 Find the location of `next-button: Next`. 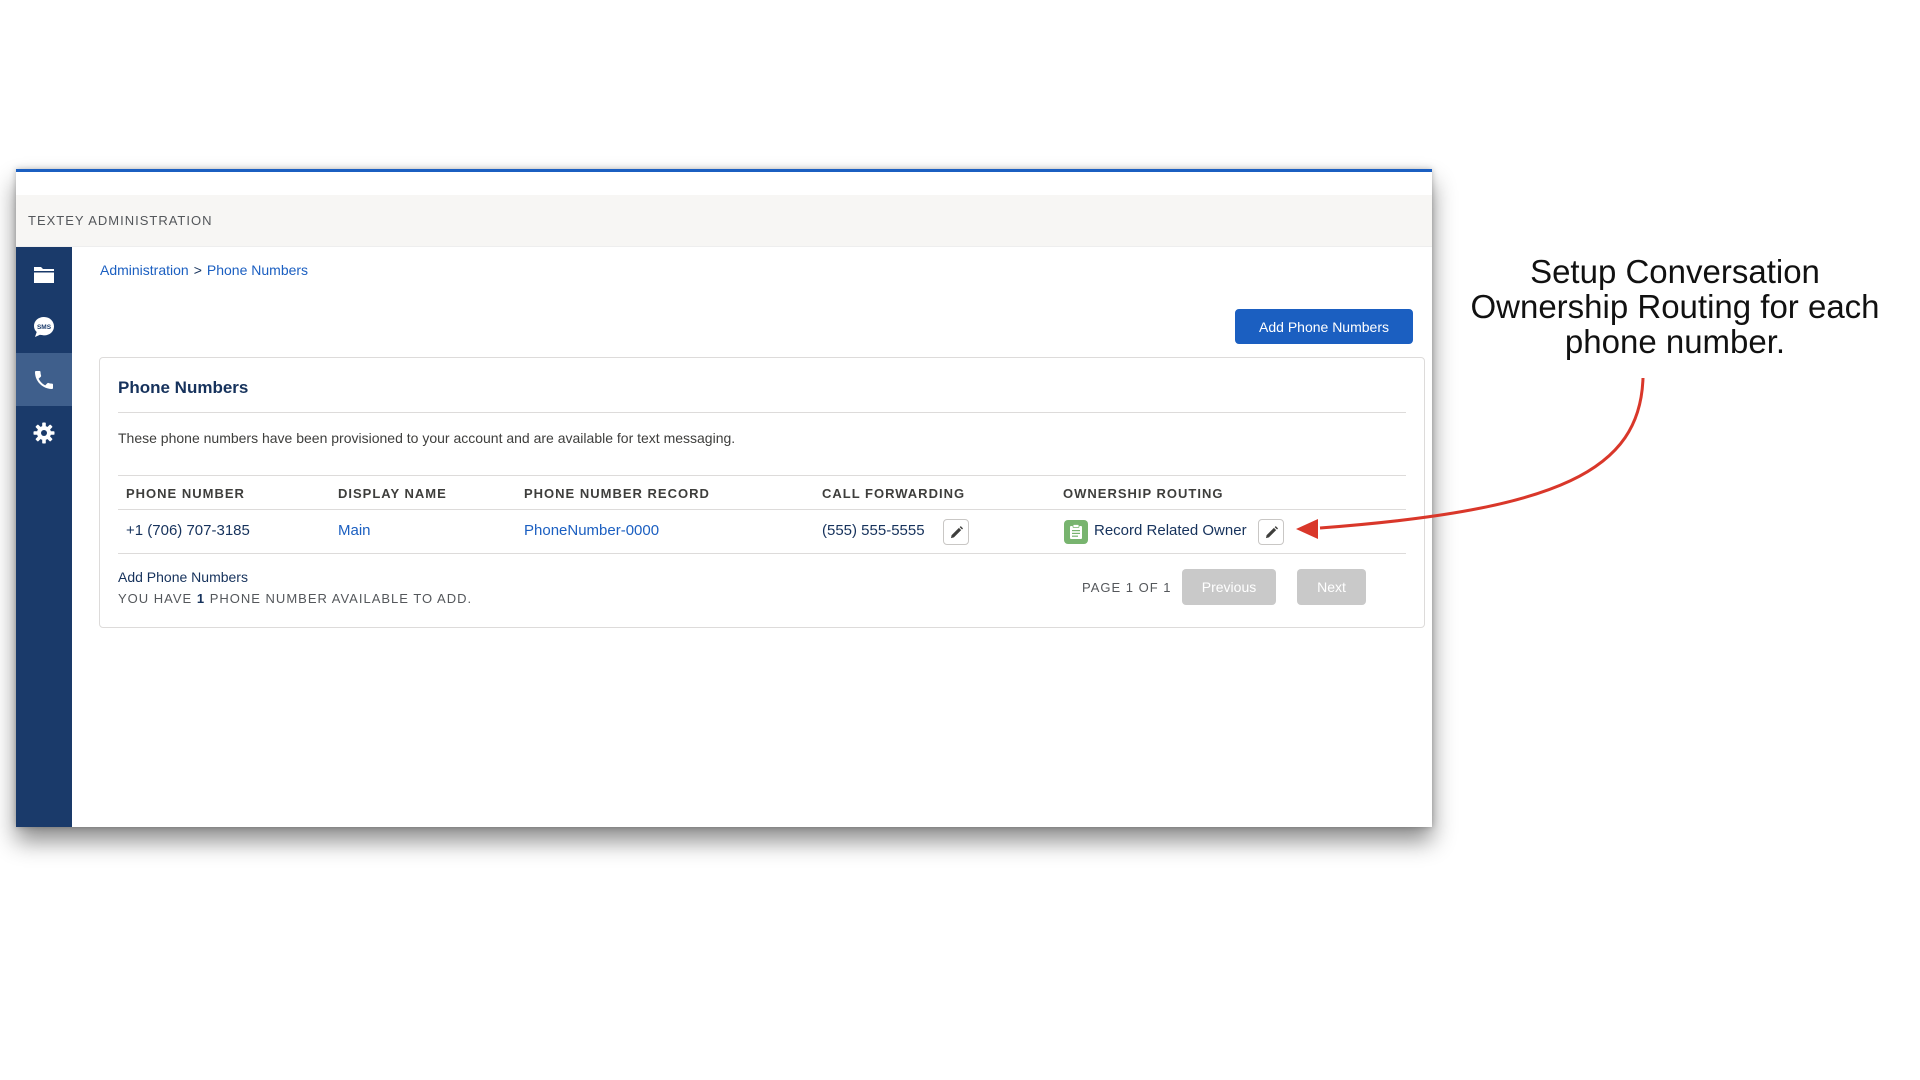

next-button: Next is located at coordinates (1331, 587).